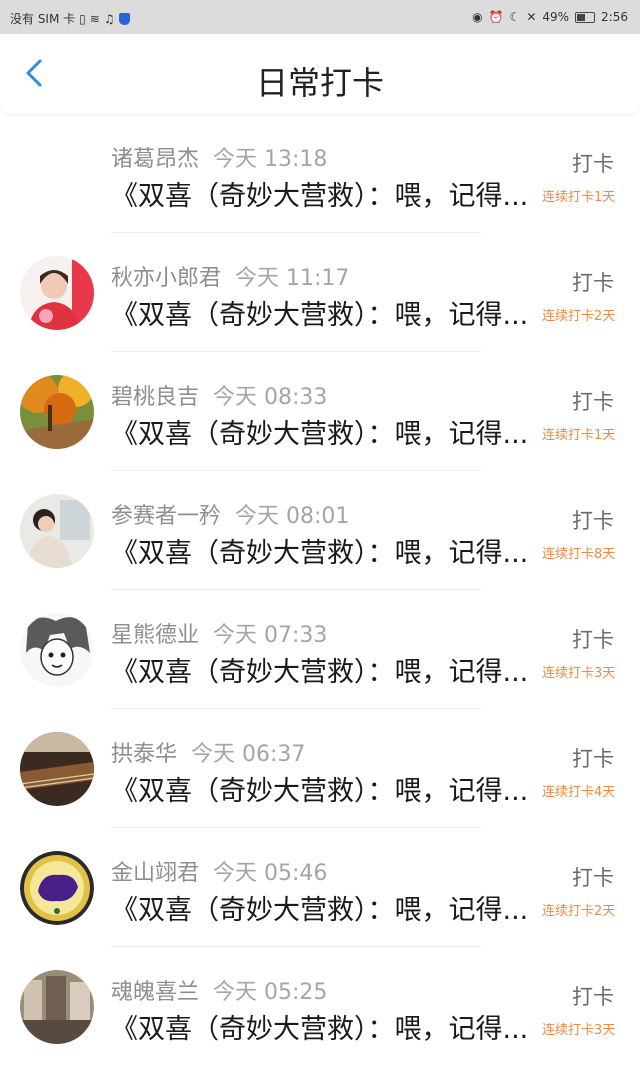 This screenshot has width=640, height=1066. Describe the element at coordinates (579, 554) in the screenshot. I see `streak-badge: 连续打卡8天` at that location.